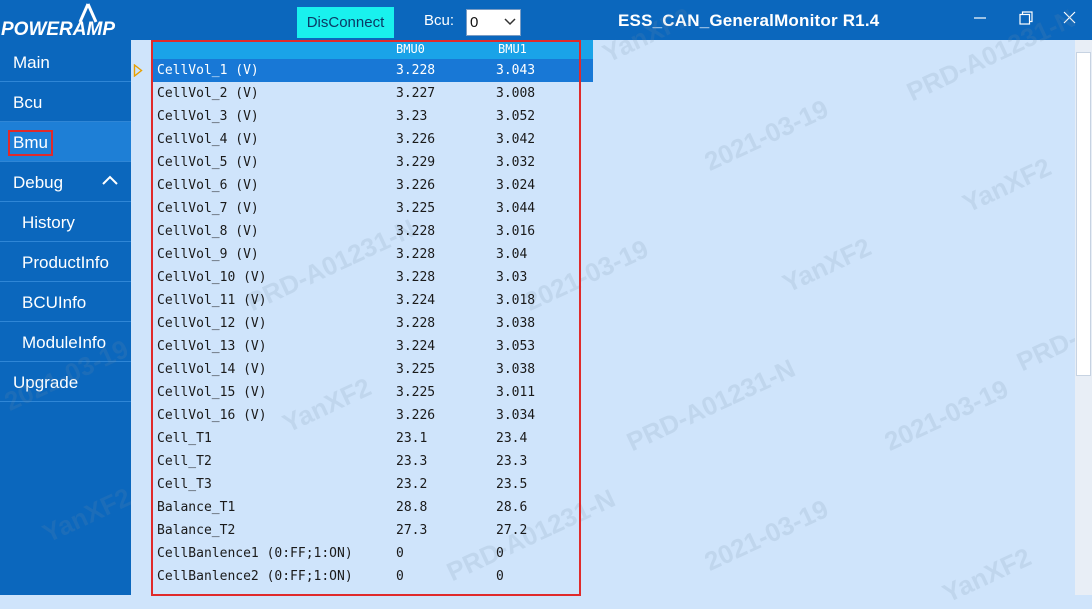 This screenshot has height=609, width=1092. I want to click on window-title: ESS_CAN_GeneralMonitor R1.4, so click(749, 20).